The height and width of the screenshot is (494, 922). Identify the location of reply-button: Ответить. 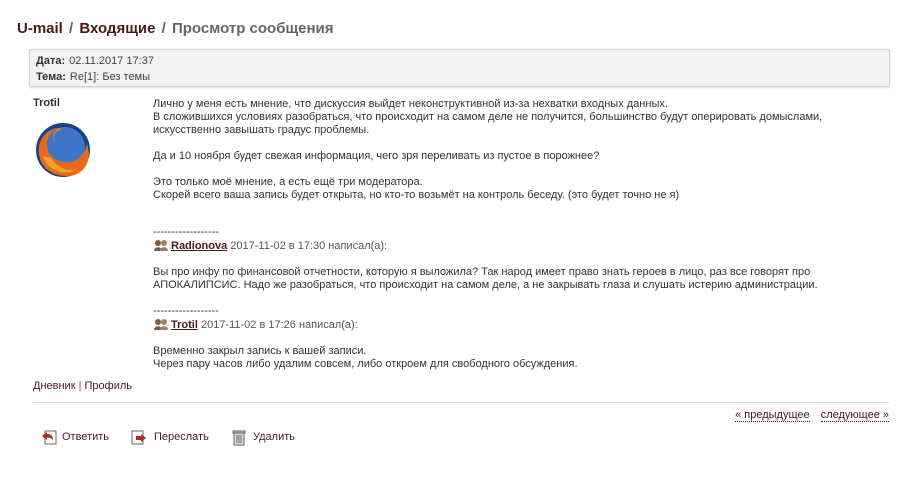
(77, 438).